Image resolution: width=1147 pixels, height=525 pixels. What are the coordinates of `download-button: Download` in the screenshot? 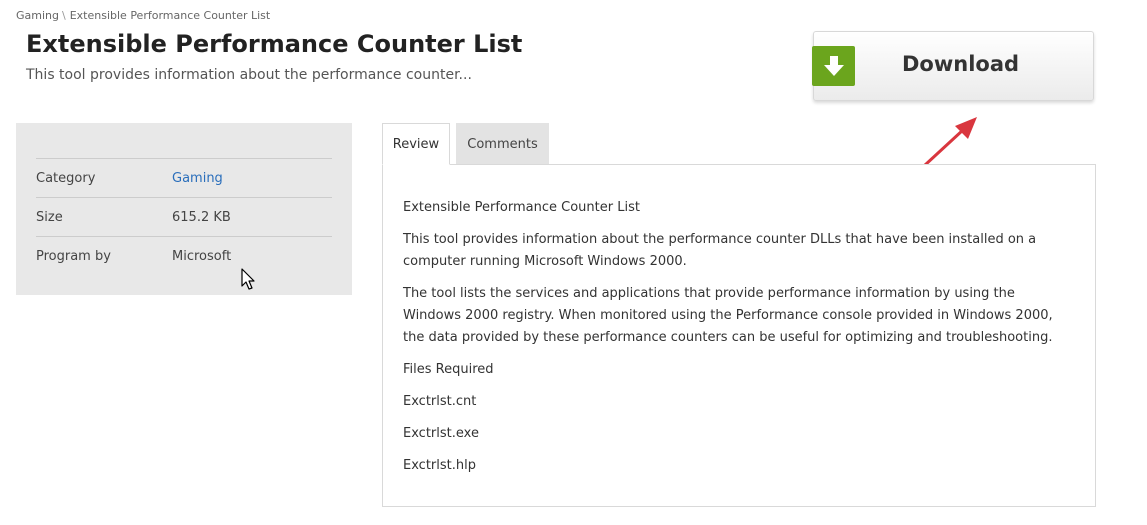 It's located at (953, 66).